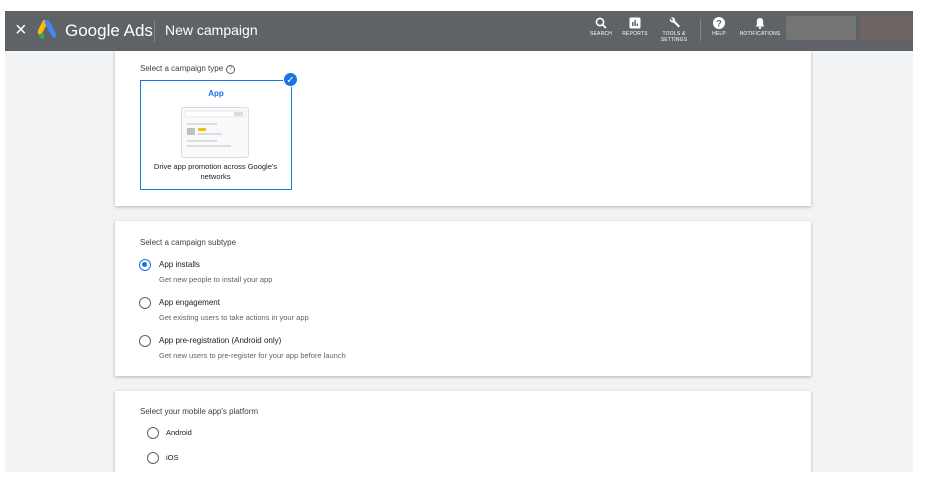 The width and height of the screenshot is (926, 480). What do you see at coordinates (290, 79) in the screenshot?
I see `check-icon: ✓` at bounding box center [290, 79].